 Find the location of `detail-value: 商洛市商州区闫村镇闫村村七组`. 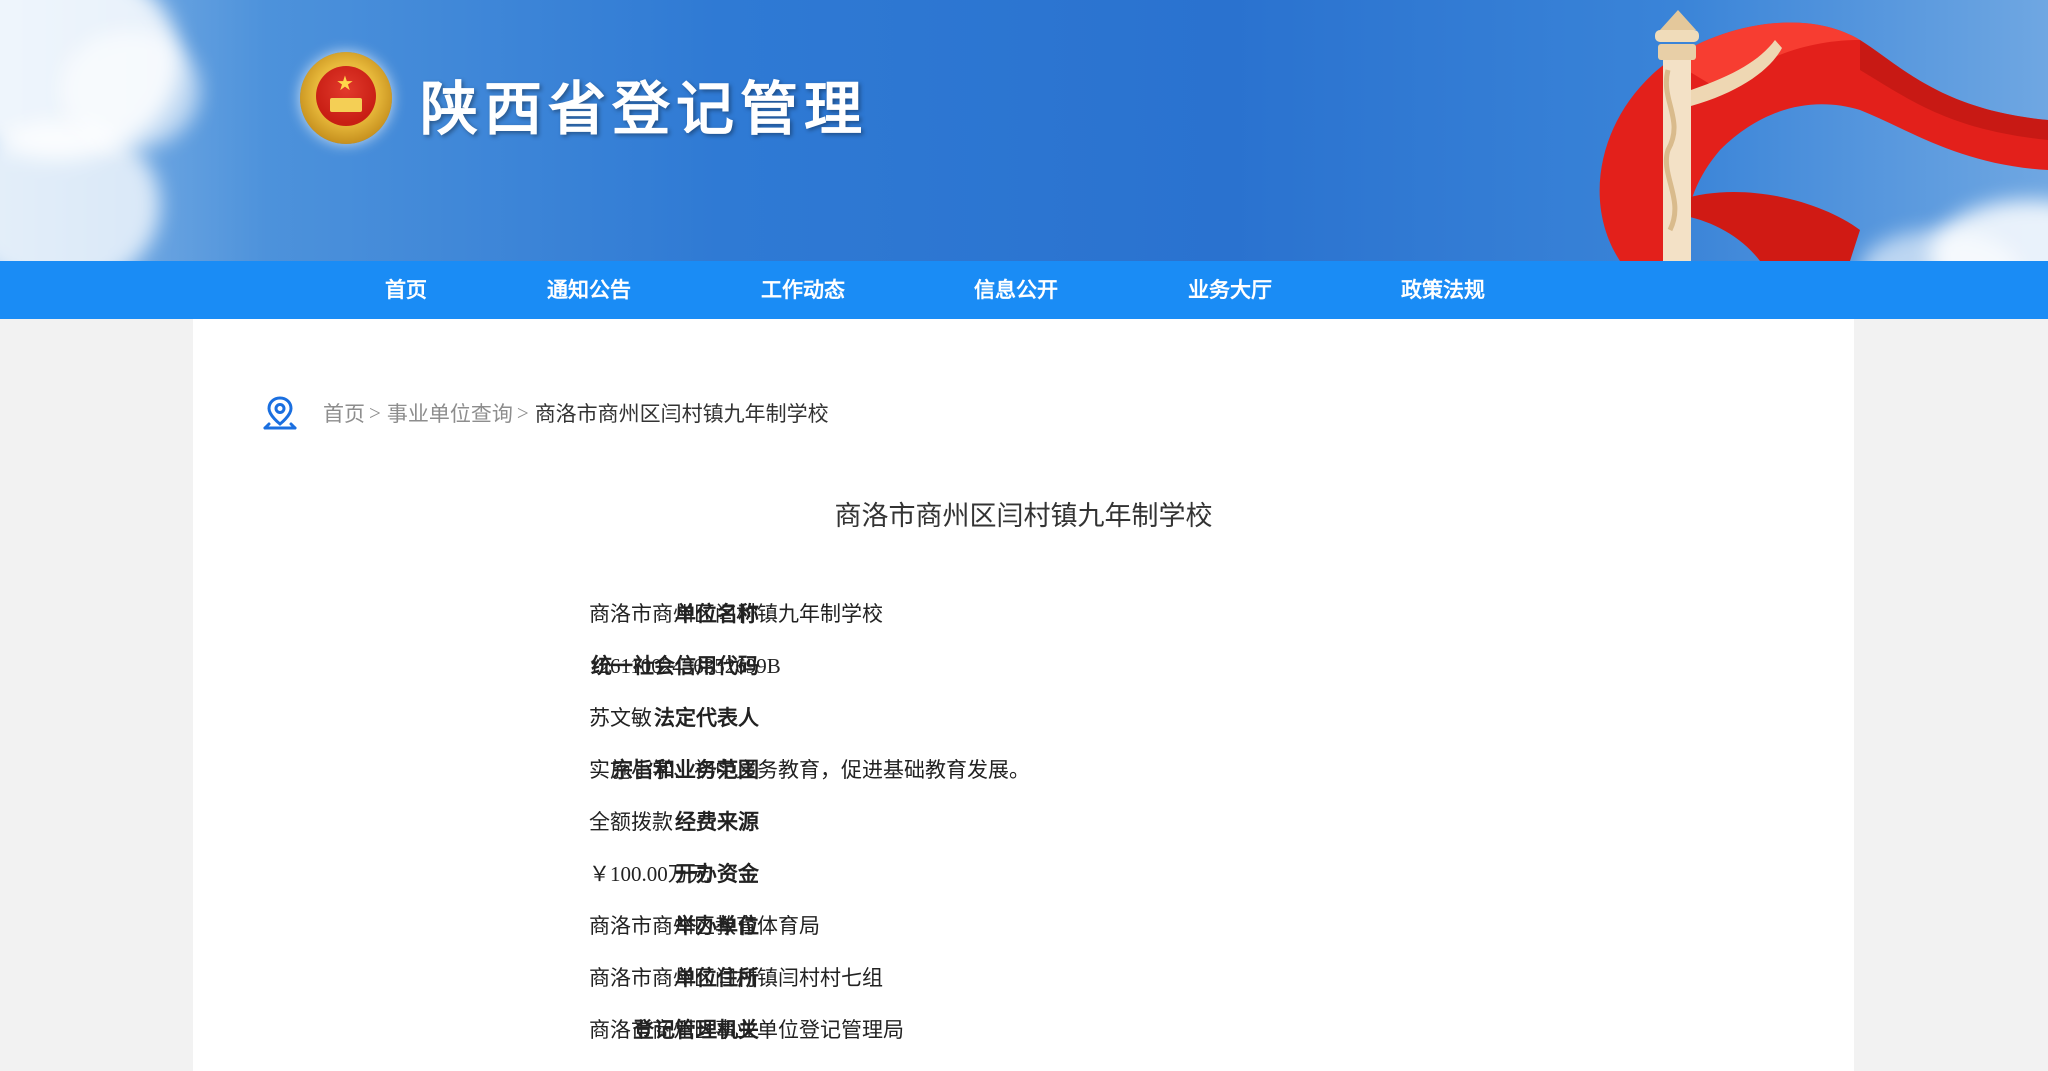

detail-value: 商洛市商州区闫村镇闫村村七组 is located at coordinates (736, 978).